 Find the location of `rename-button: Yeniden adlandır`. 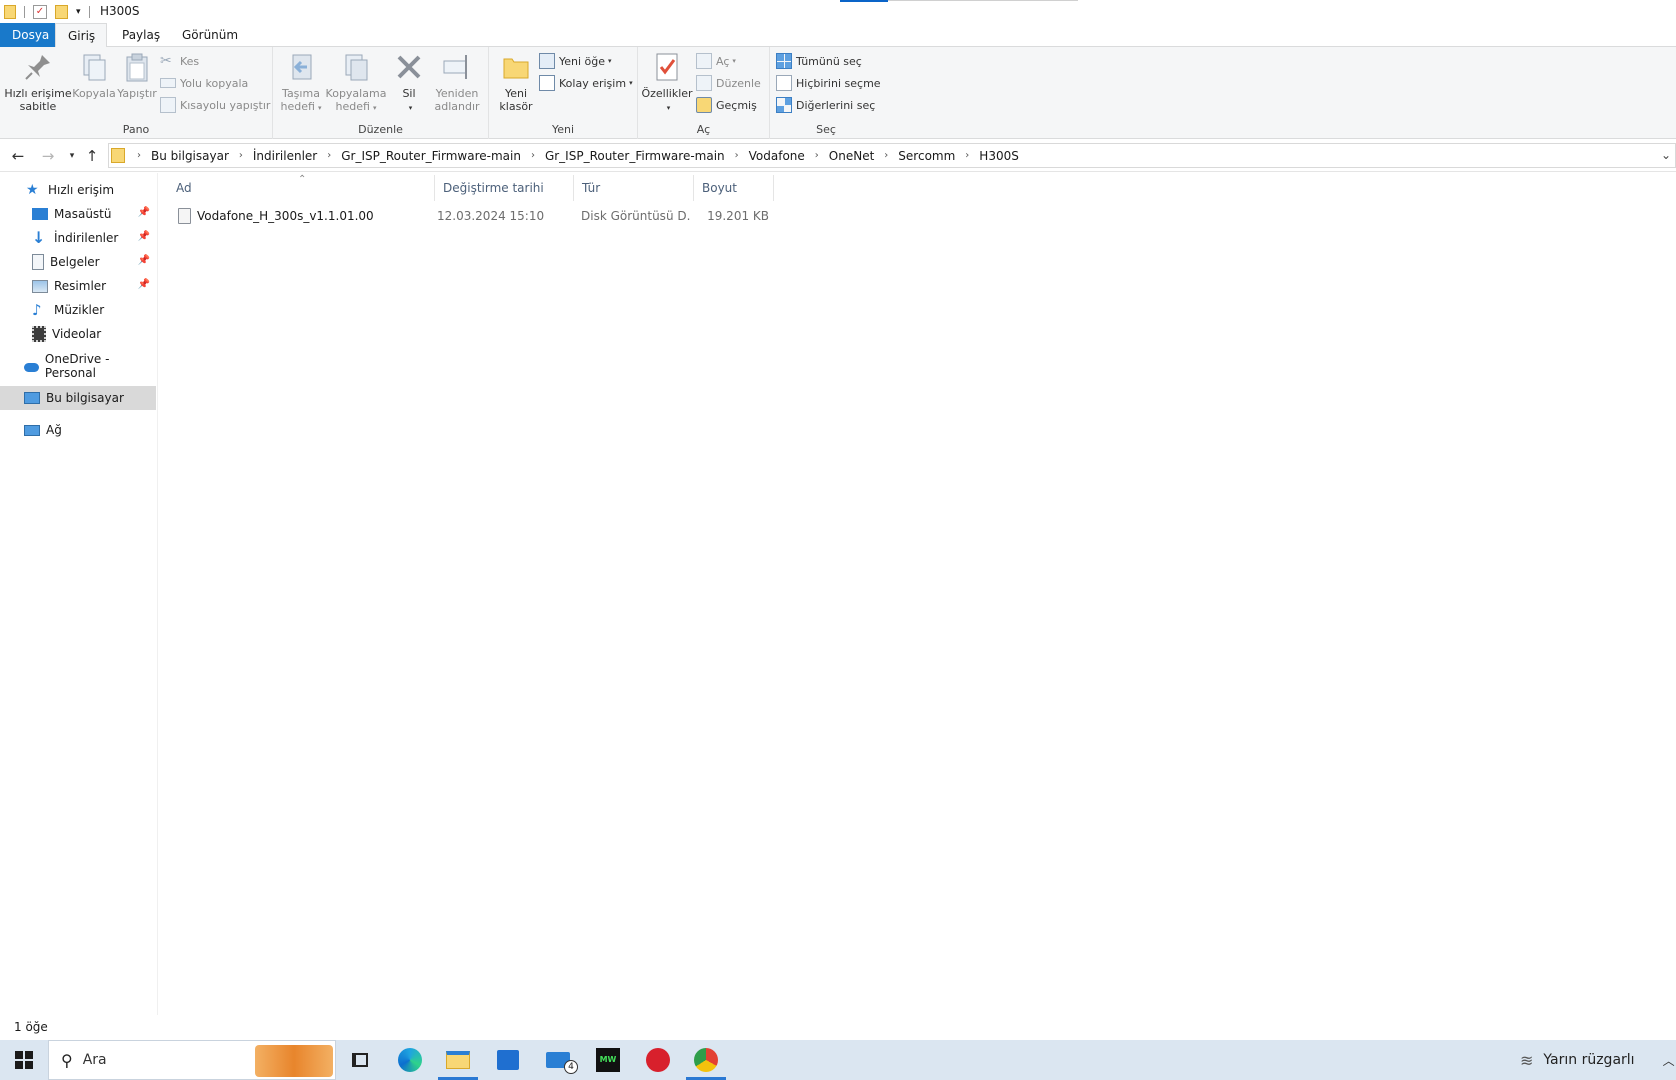

rename-button: Yeniden adlandır is located at coordinates (457, 82).